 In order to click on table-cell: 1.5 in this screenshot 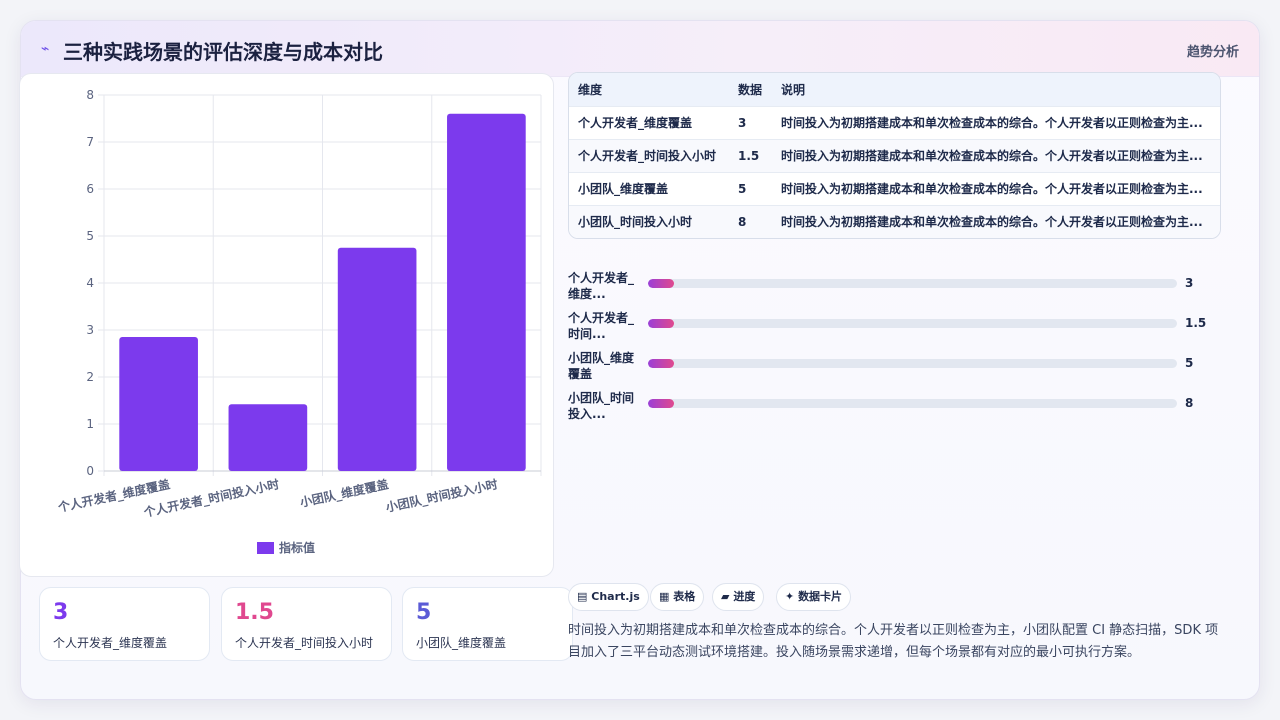, I will do `click(749, 155)`.